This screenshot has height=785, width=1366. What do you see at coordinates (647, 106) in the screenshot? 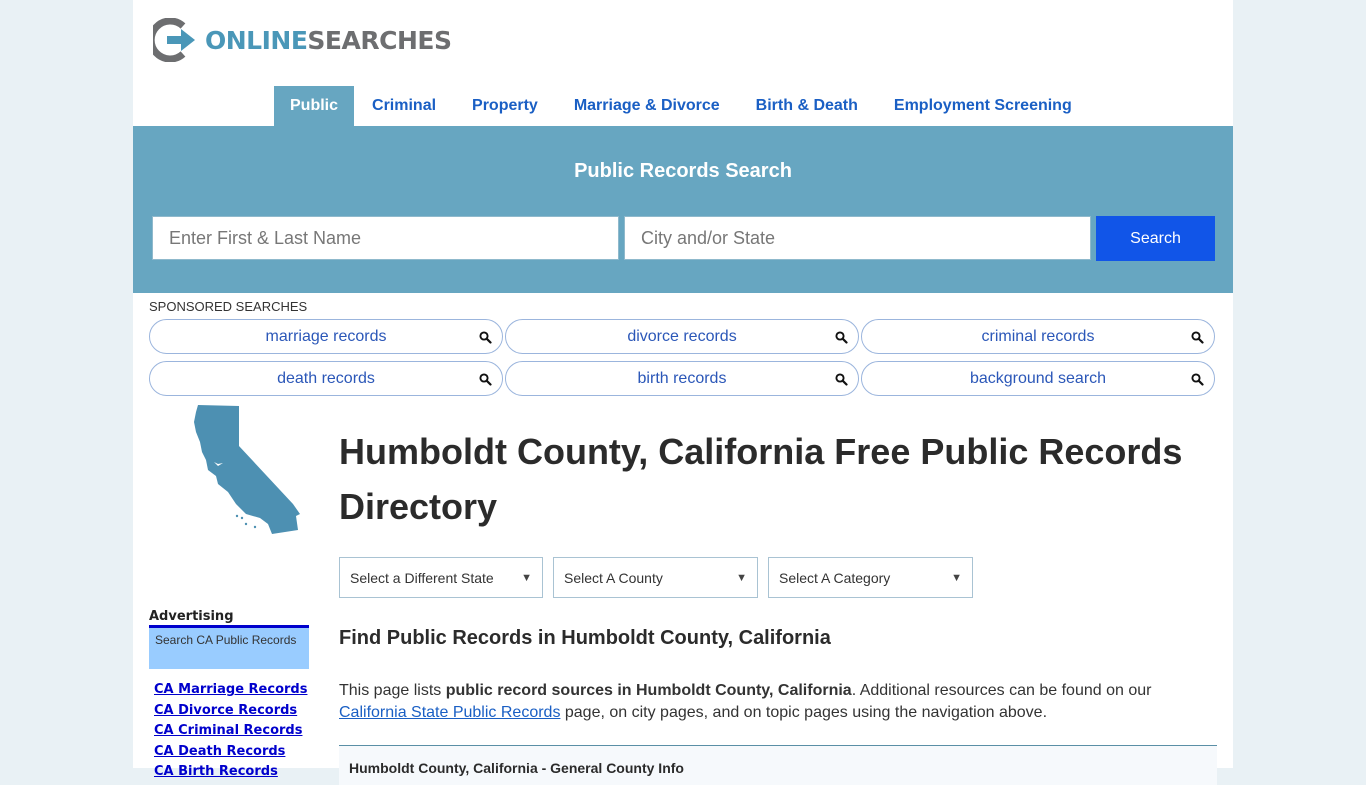
I see `nav-marriage-divorce: Marriage & Divorce` at bounding box center [647, 106].